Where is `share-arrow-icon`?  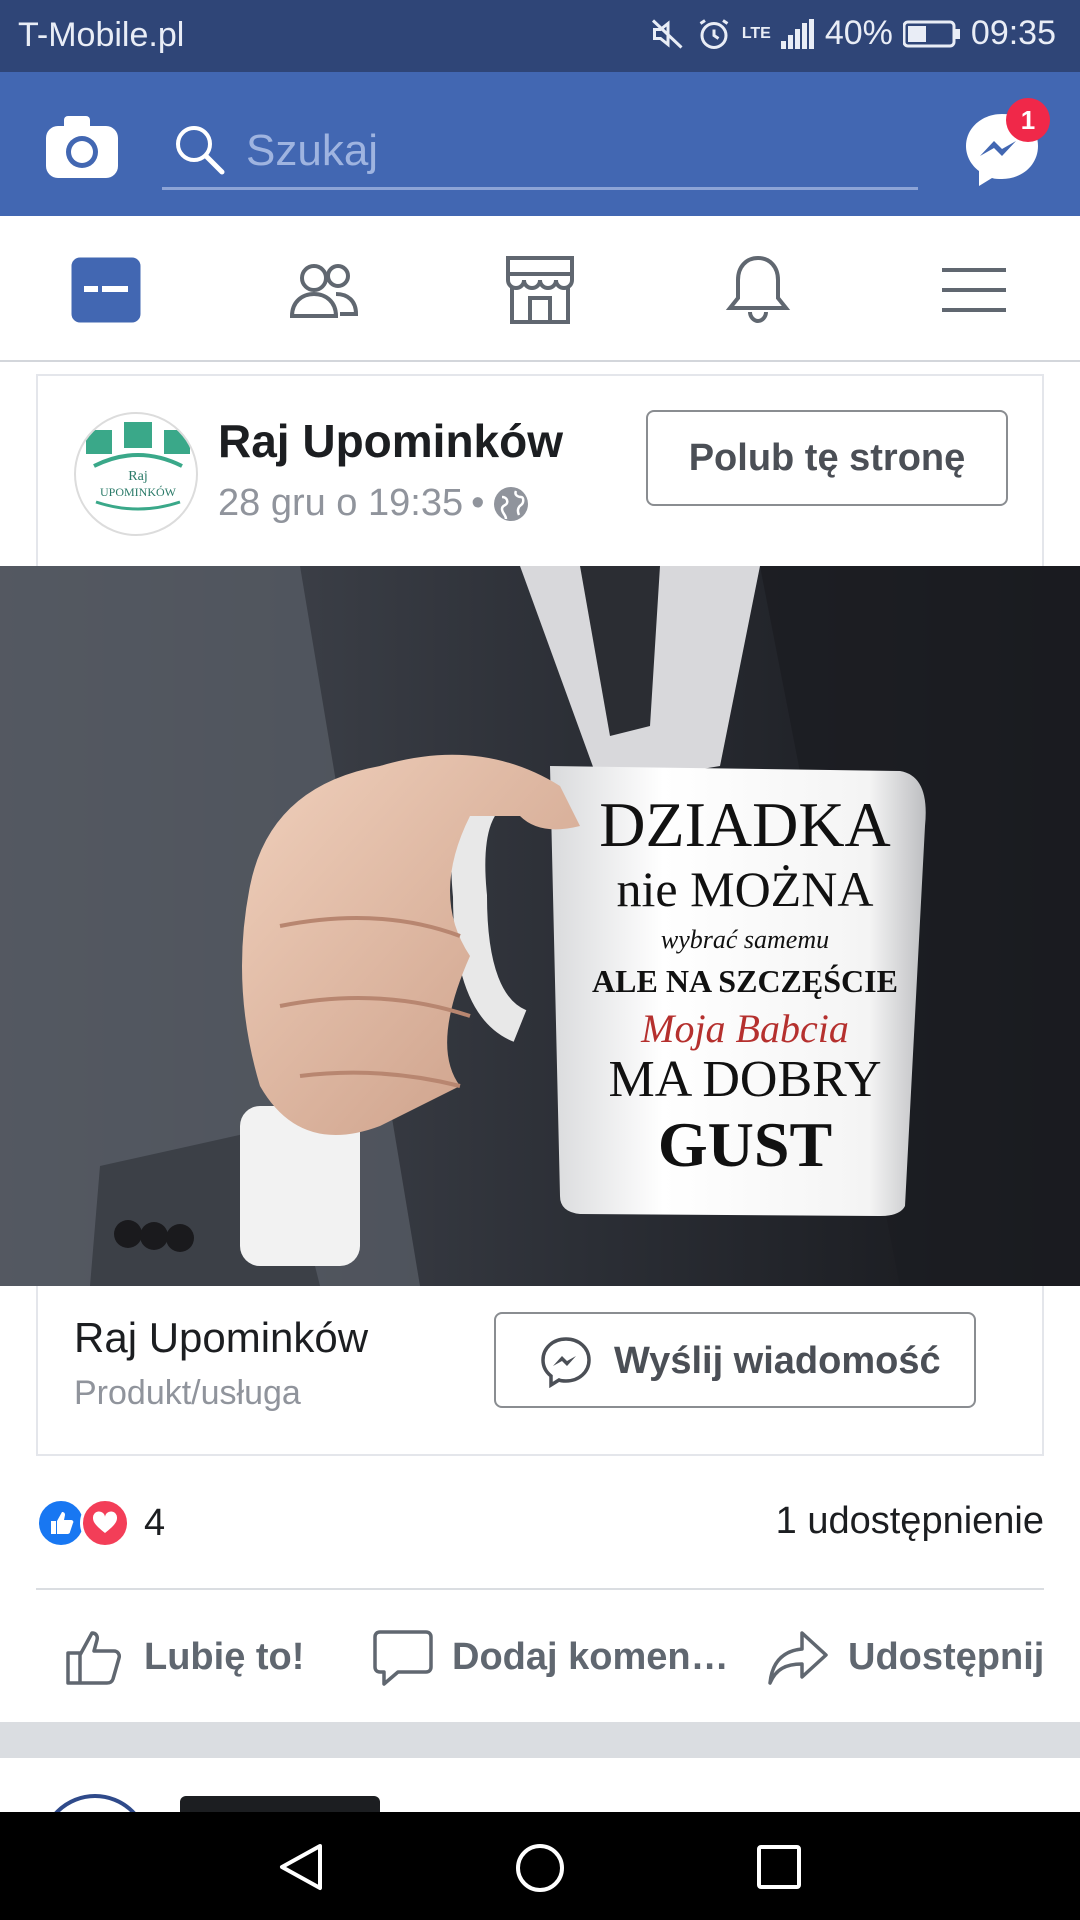 share-arrow-icon is located at coordinates (798, 1658).